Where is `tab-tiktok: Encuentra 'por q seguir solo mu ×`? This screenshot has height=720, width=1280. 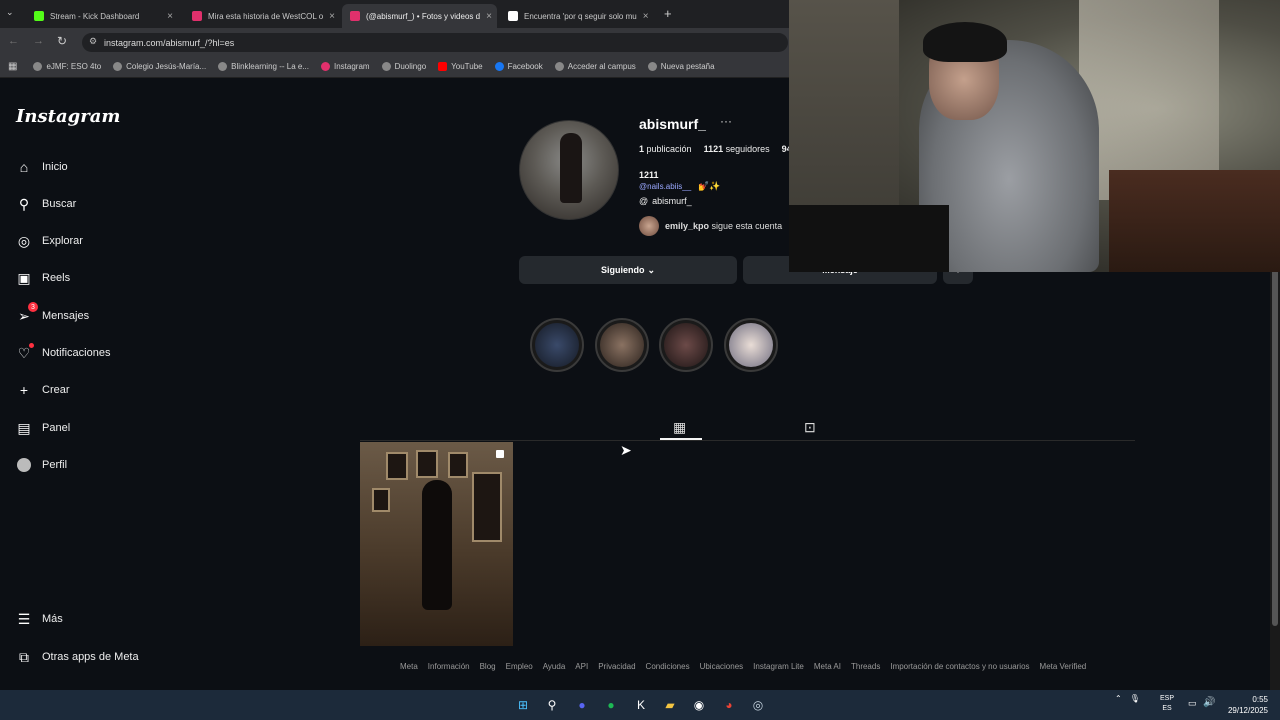
tab-tiktok: Encuentra 'por q seguir solo mu × is located at coordinates (577, 16).